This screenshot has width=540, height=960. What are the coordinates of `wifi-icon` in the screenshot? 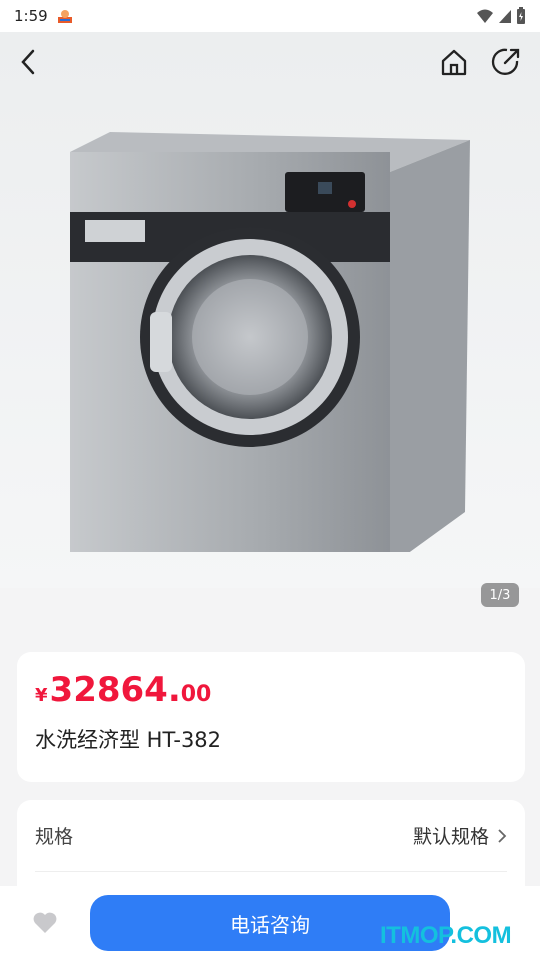 It's located at (485, 16).